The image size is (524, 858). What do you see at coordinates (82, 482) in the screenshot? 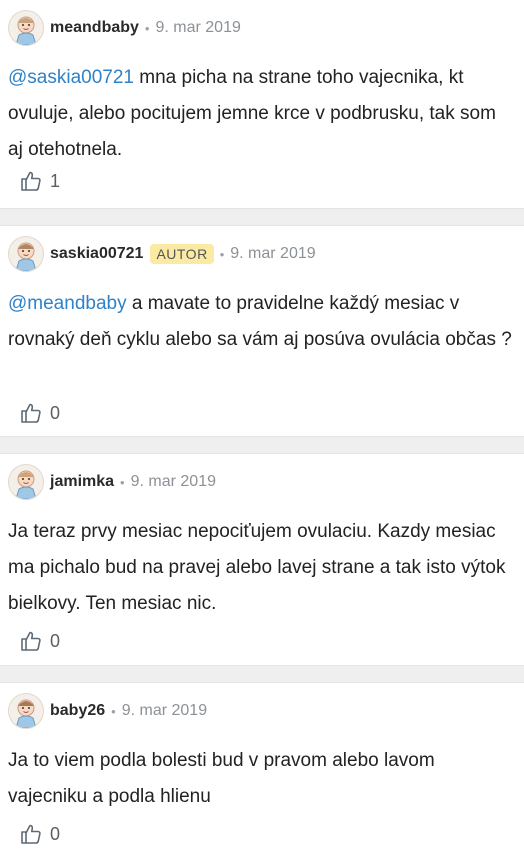
I see `username: jamimka` at bounding box center [82, 482].